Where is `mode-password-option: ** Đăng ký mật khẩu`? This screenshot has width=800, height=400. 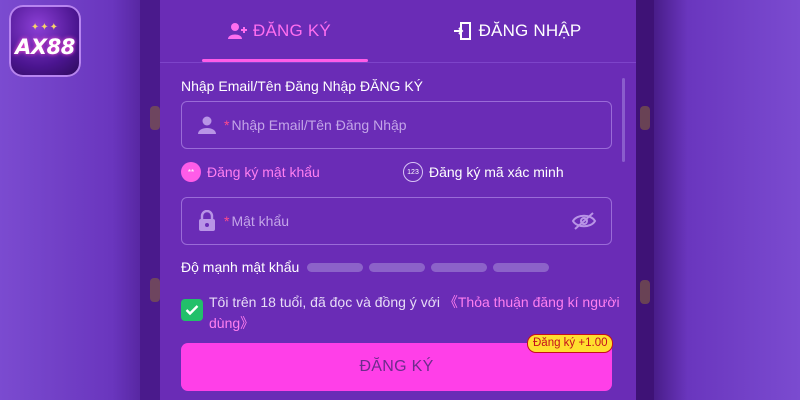
mode-password-option: ** Đăng ký mật khẩu is located at coordinates (250, 172).